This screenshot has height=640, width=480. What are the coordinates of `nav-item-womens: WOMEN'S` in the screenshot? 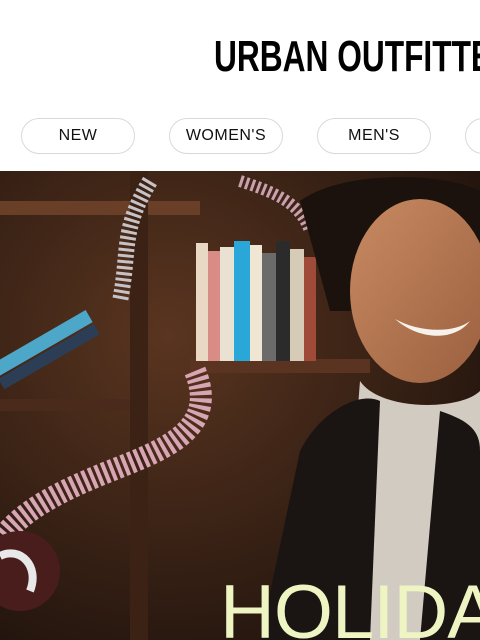 It's located at (226, 136).